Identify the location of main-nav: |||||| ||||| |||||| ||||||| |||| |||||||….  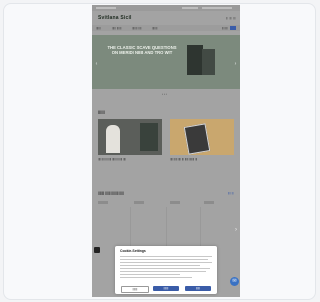
(166, 28).